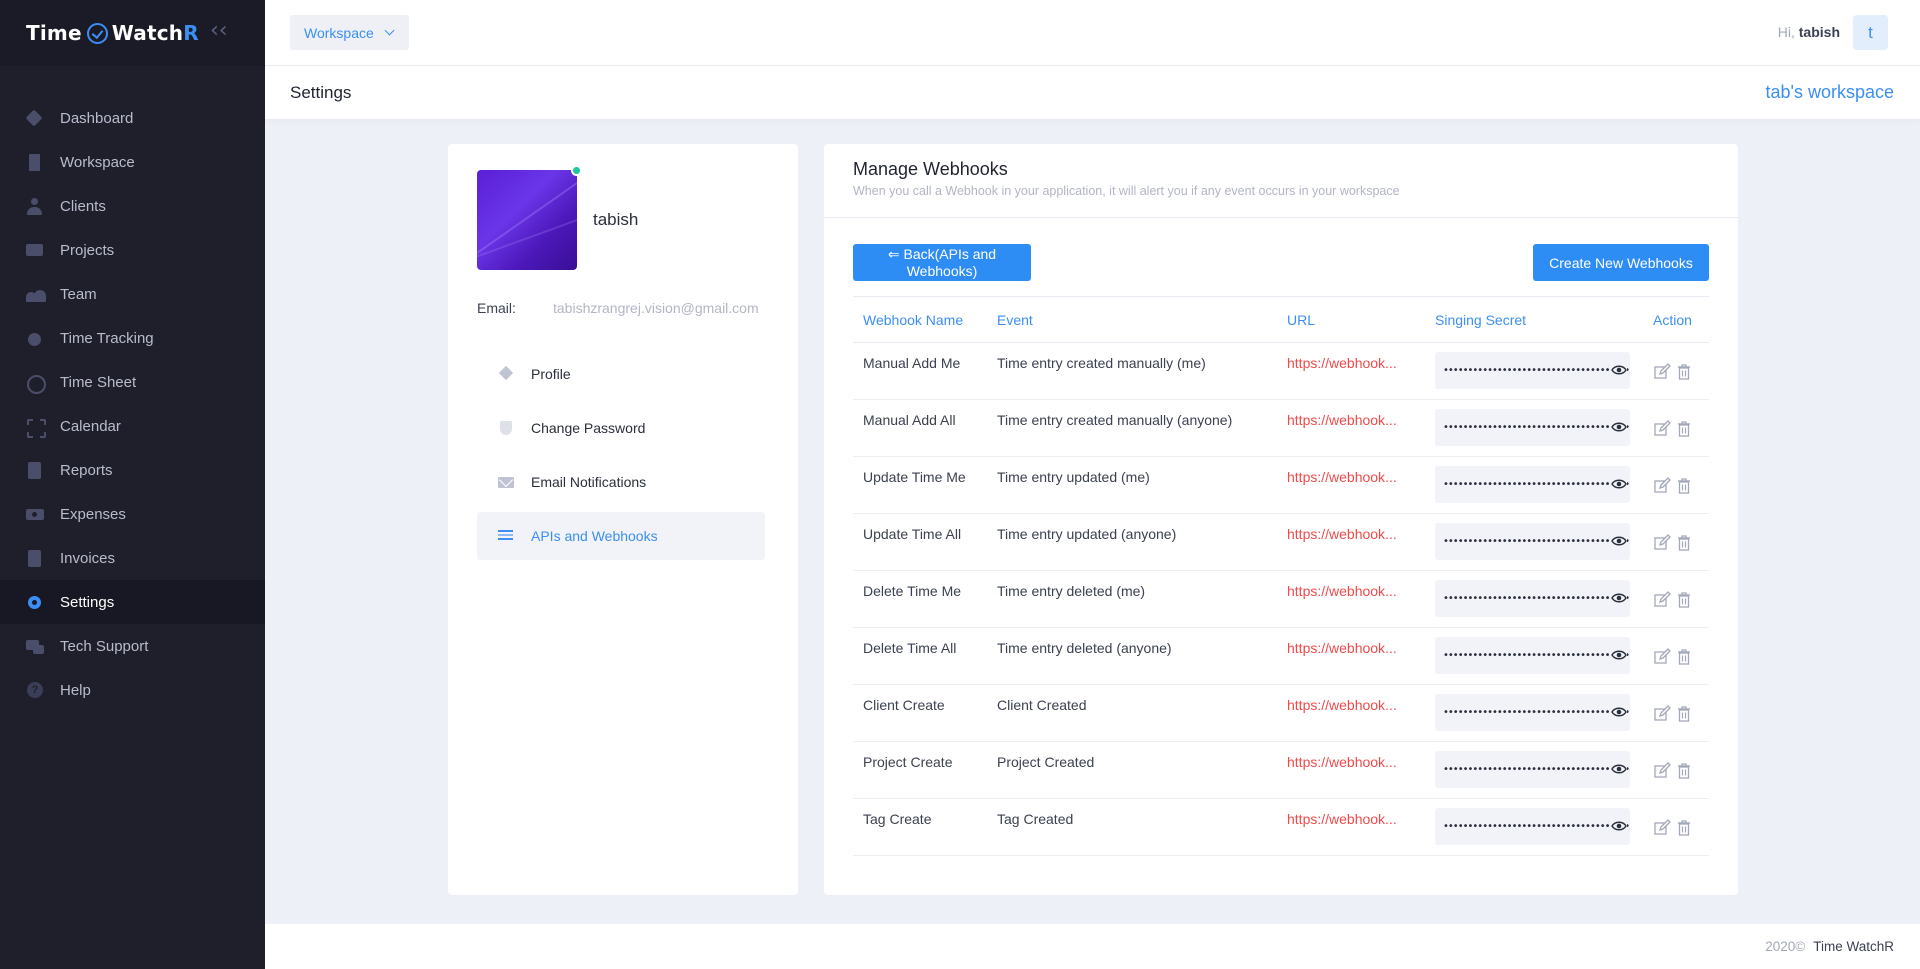 Image resolution: width=1920 pixels, height=969 pixels. Describe the element at coordinates (1132, 770) in the screenshot. I see `webhook-event: Project Created` at that location.